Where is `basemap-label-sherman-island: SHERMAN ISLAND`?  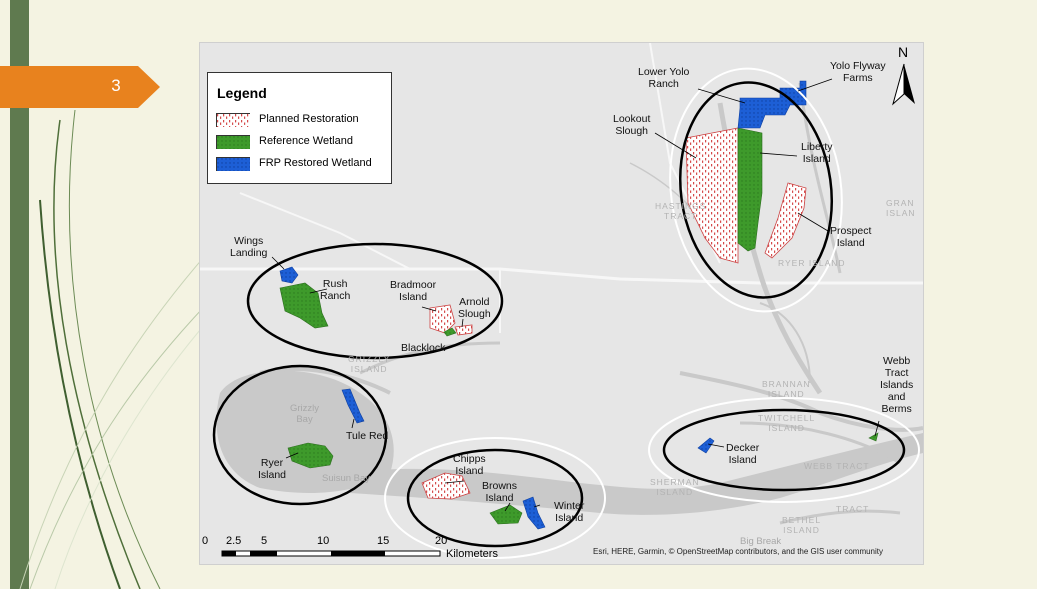 basemap-label-sherman-island: SHERMAN ISLAND is located at coordinates (675, 487).